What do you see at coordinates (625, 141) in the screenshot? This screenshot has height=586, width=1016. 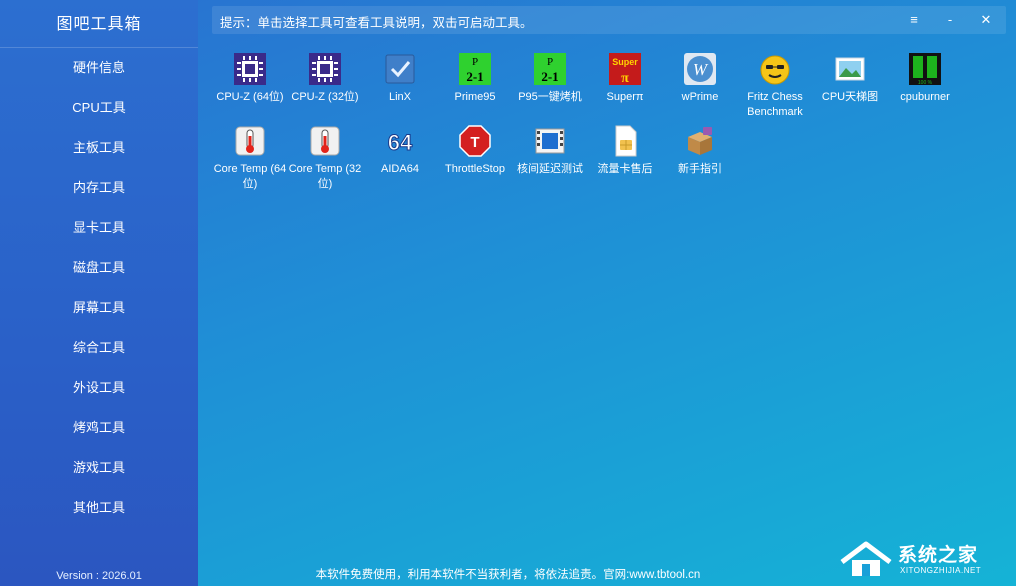 I see `sim-card-icon` at bounding box center [625, 141].